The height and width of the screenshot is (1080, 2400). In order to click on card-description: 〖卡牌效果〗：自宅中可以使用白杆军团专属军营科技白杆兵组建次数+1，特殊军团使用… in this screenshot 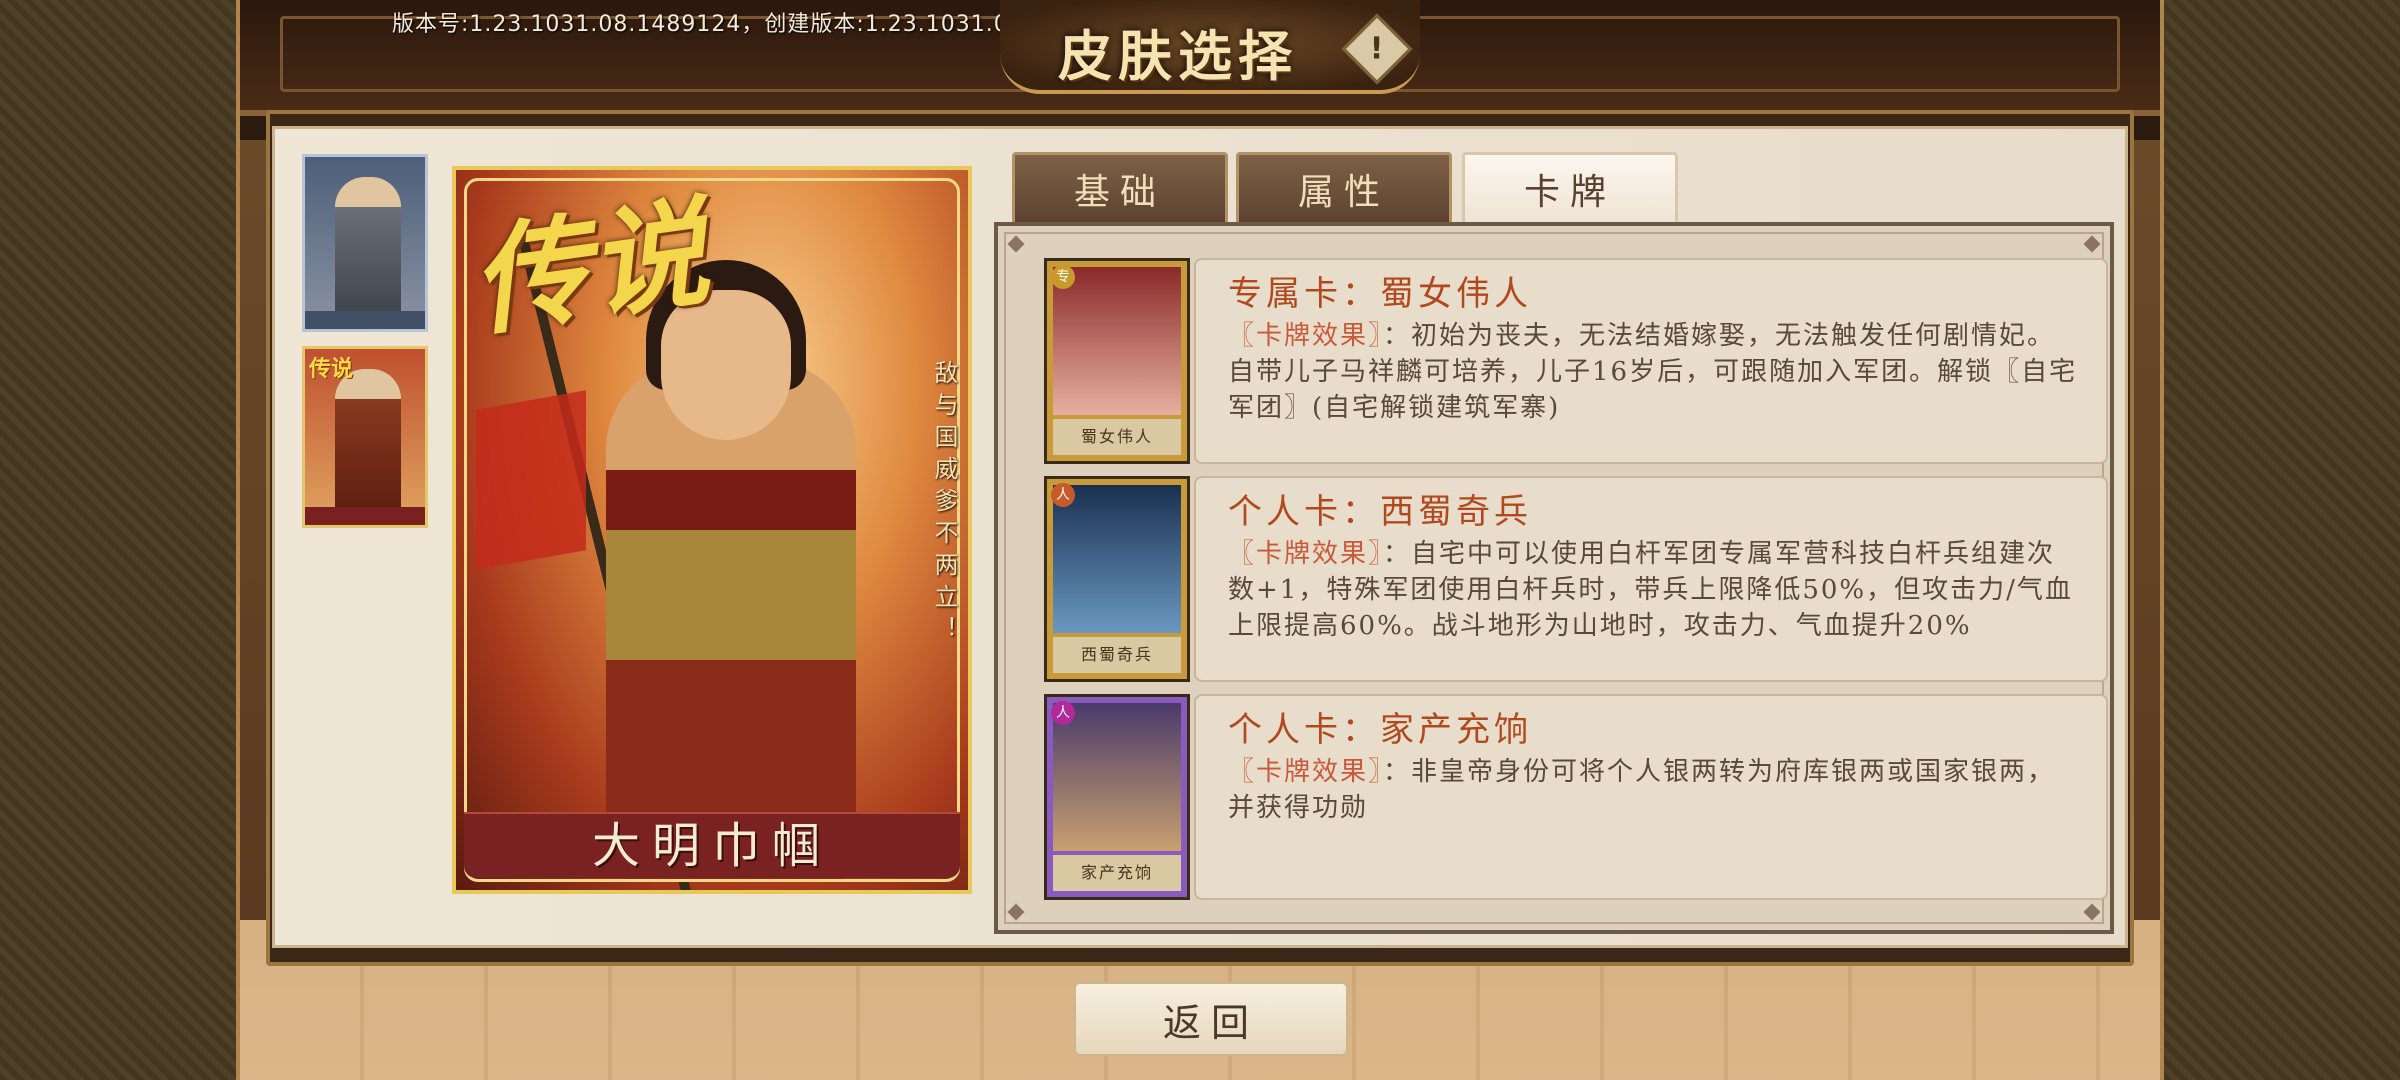, I will do `click(1653, 590)`.